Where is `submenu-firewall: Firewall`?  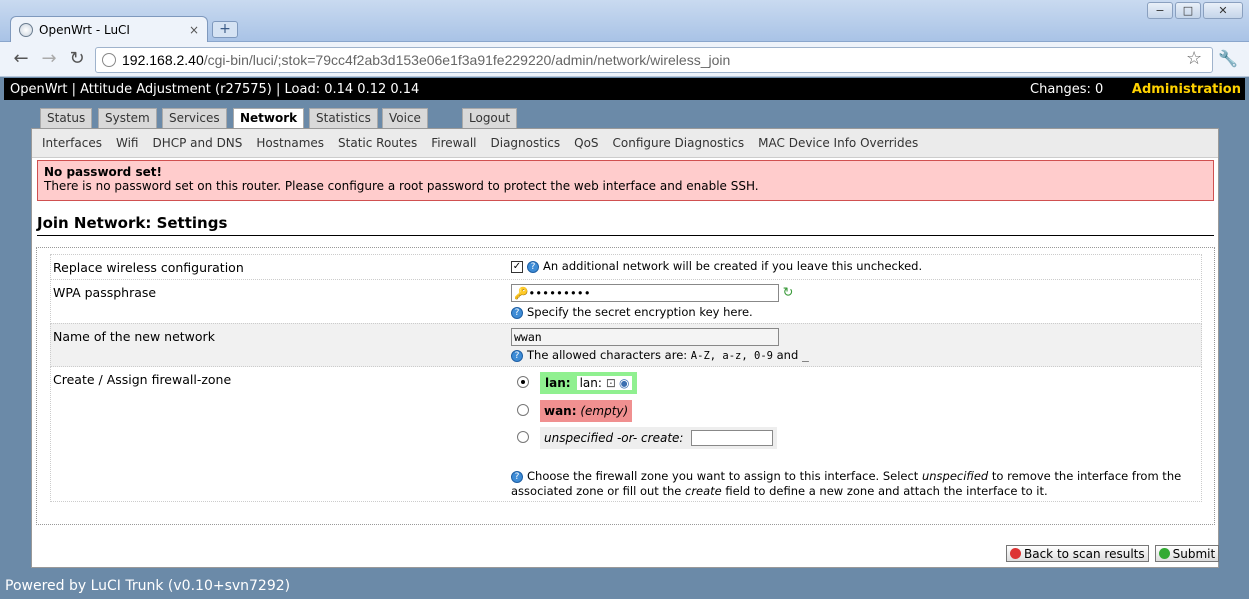
submenu-firewall: Firewall is located at coordinates (453, 143).